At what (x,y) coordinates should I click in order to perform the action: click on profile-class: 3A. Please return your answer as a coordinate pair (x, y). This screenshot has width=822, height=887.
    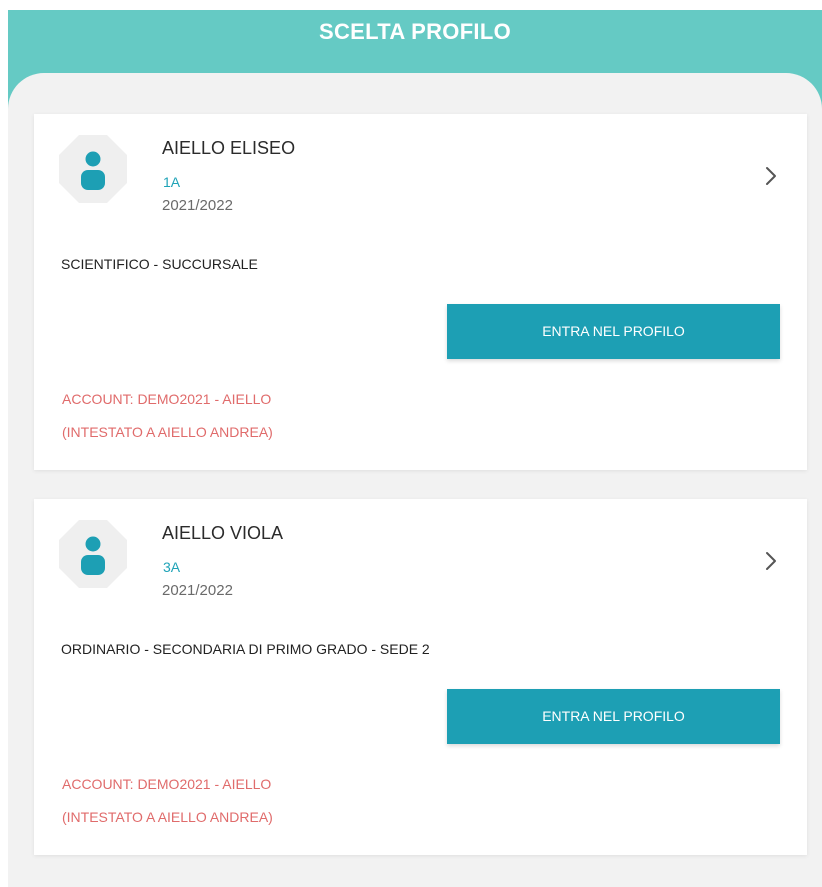
    Looking at the image, I should click on (172, 567).